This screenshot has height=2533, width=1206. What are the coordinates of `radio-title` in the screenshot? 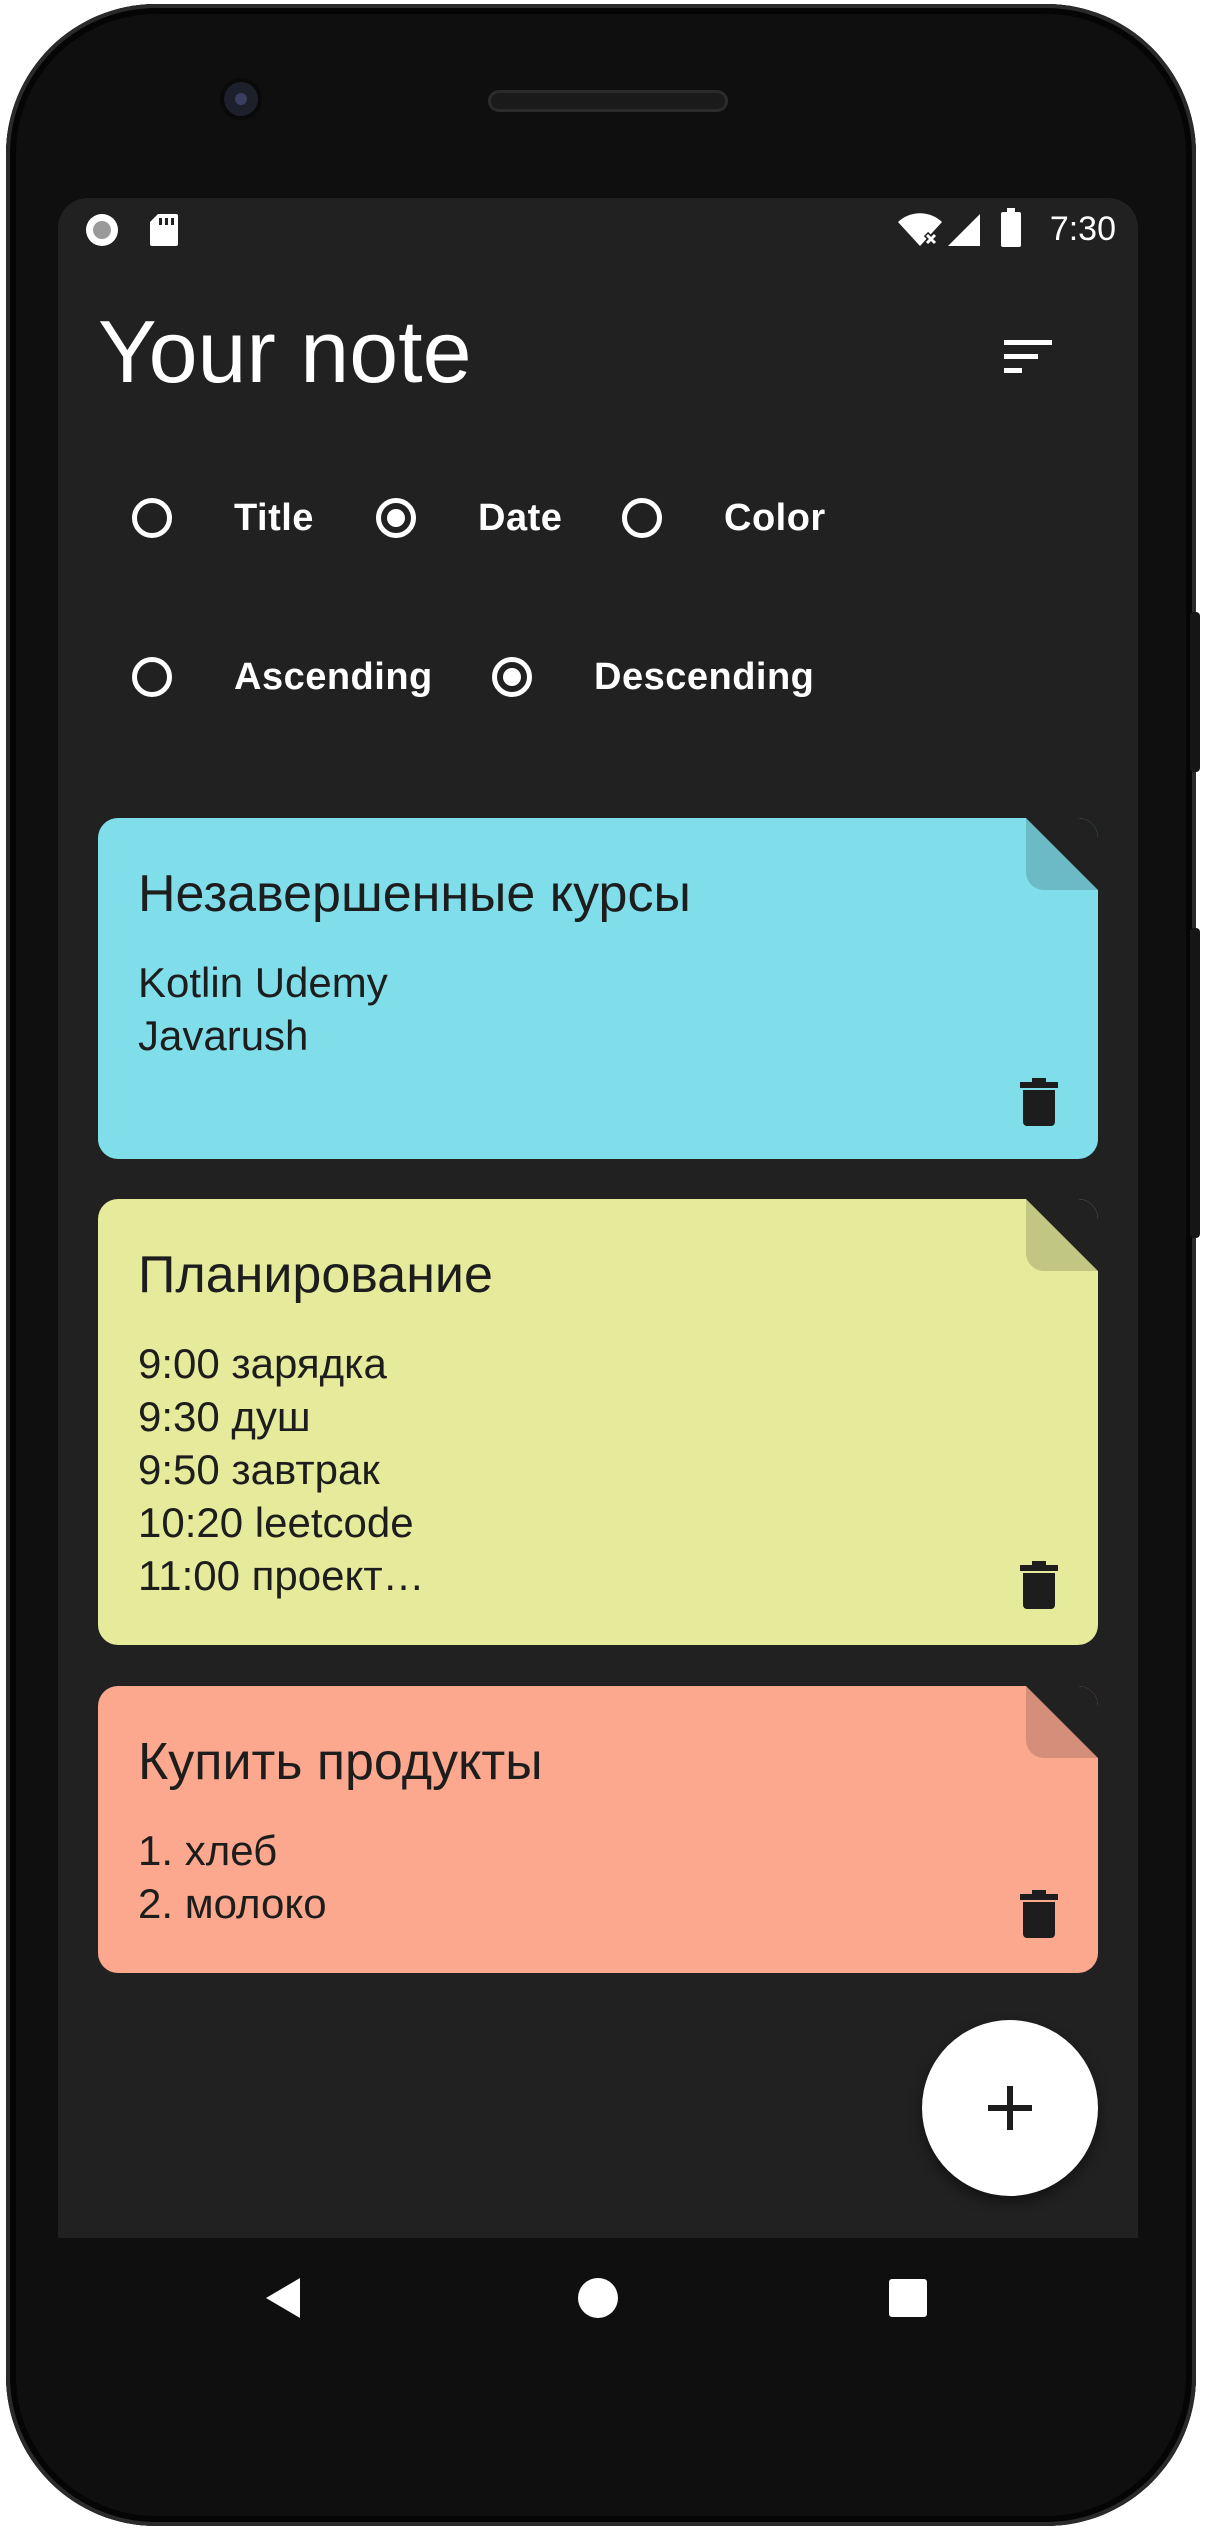 It's located at (152, 518).